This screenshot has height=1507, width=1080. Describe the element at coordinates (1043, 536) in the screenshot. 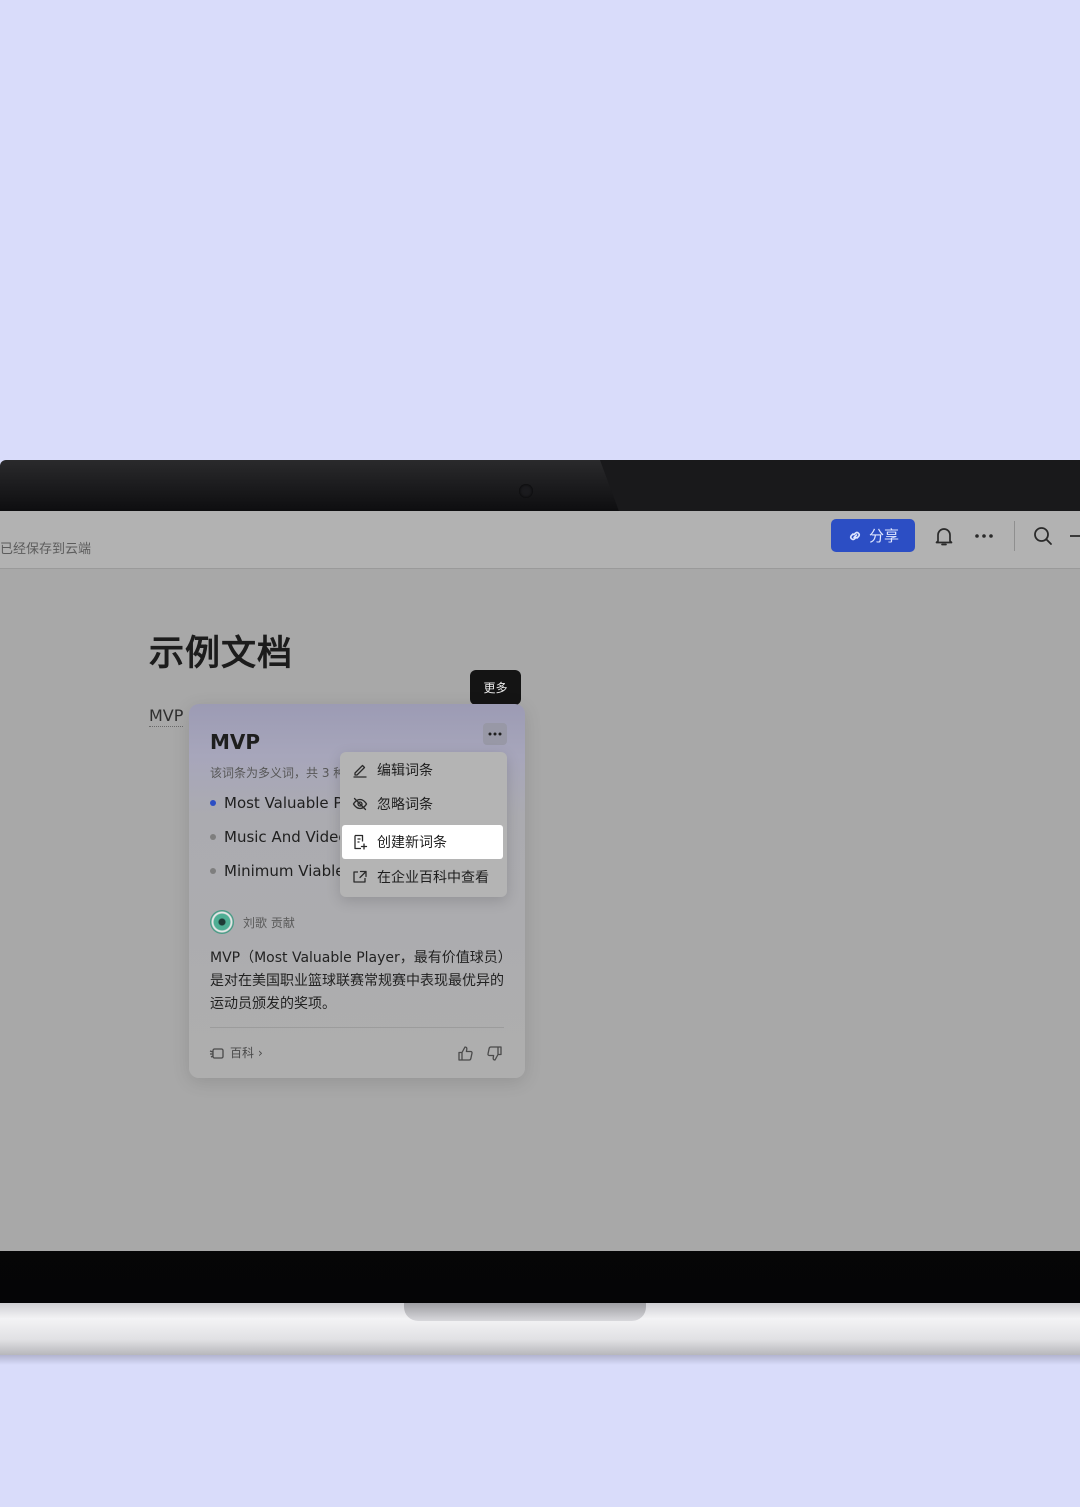

I see `search-icon` at that location.